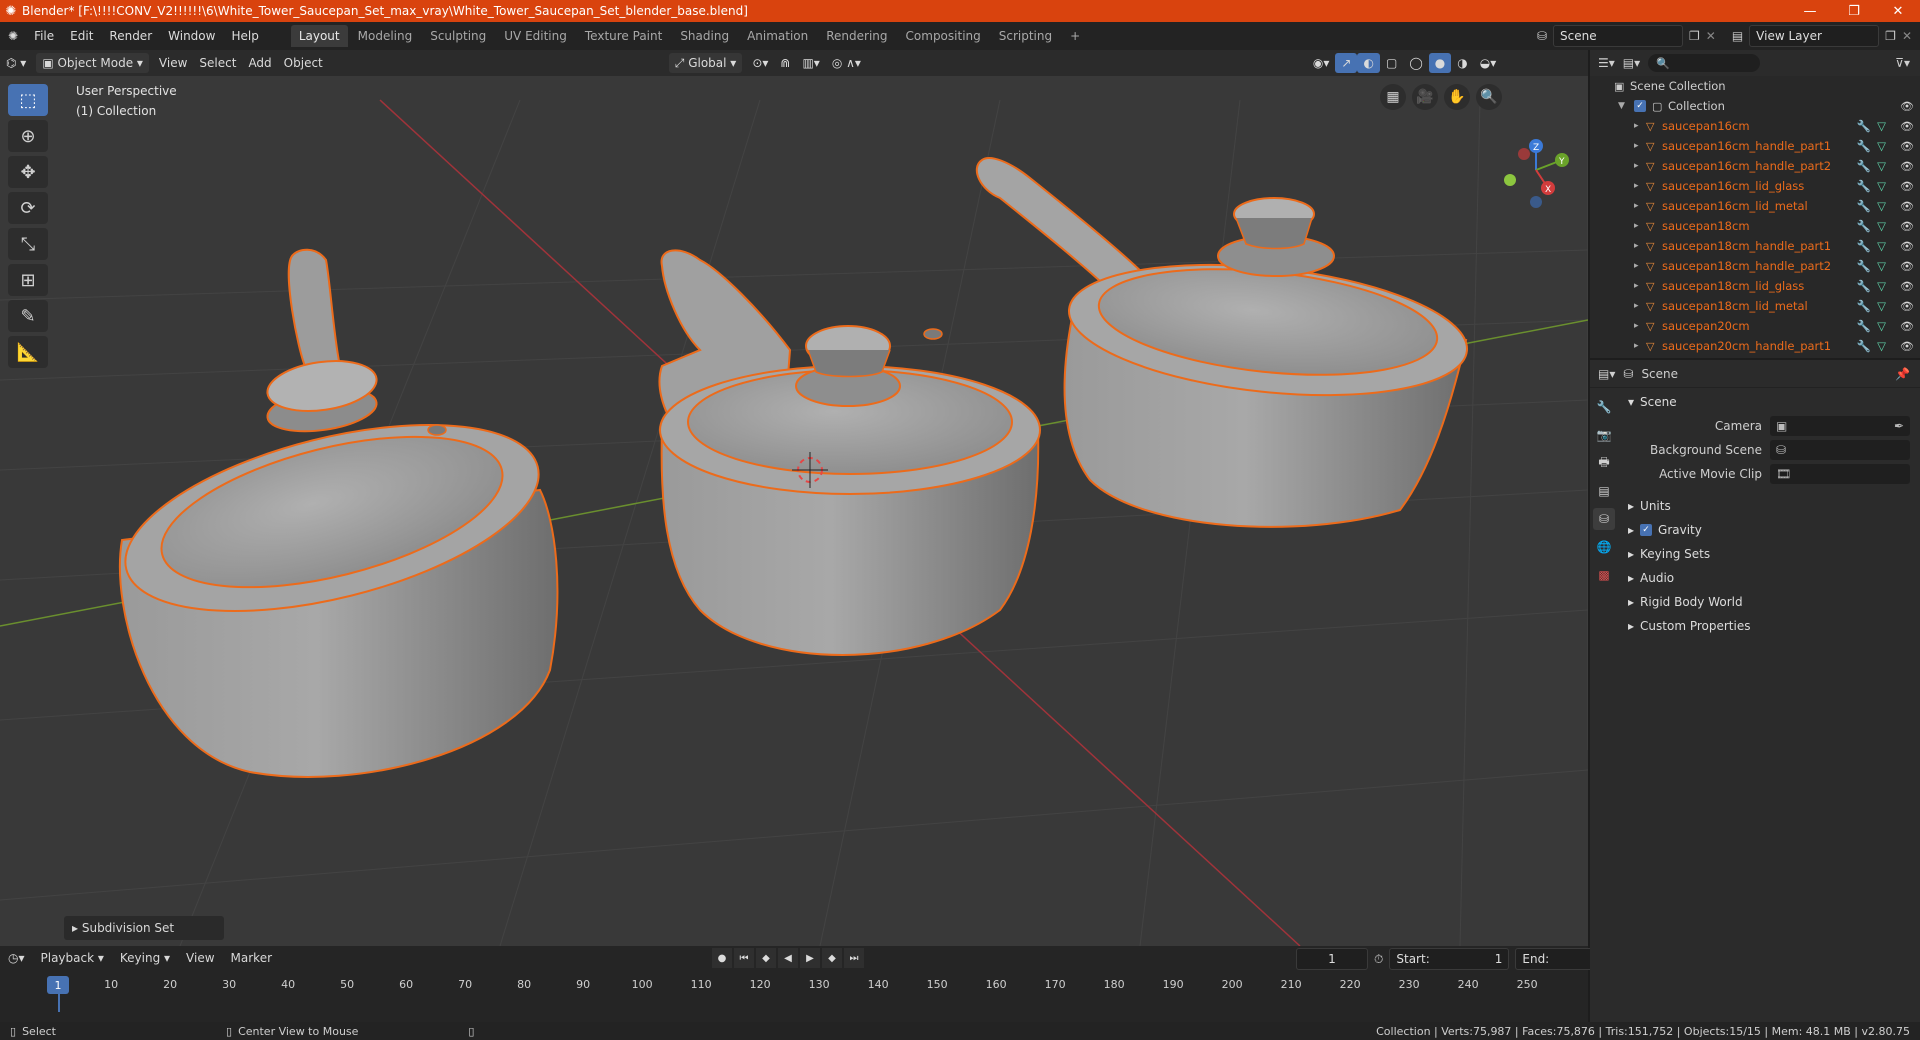 The height and width of the screenshot is (1040, 1920). Describe the element at coordinates (766, 958) in the screenshot. I see `prev-keyframe-icon: ◆` at that location.